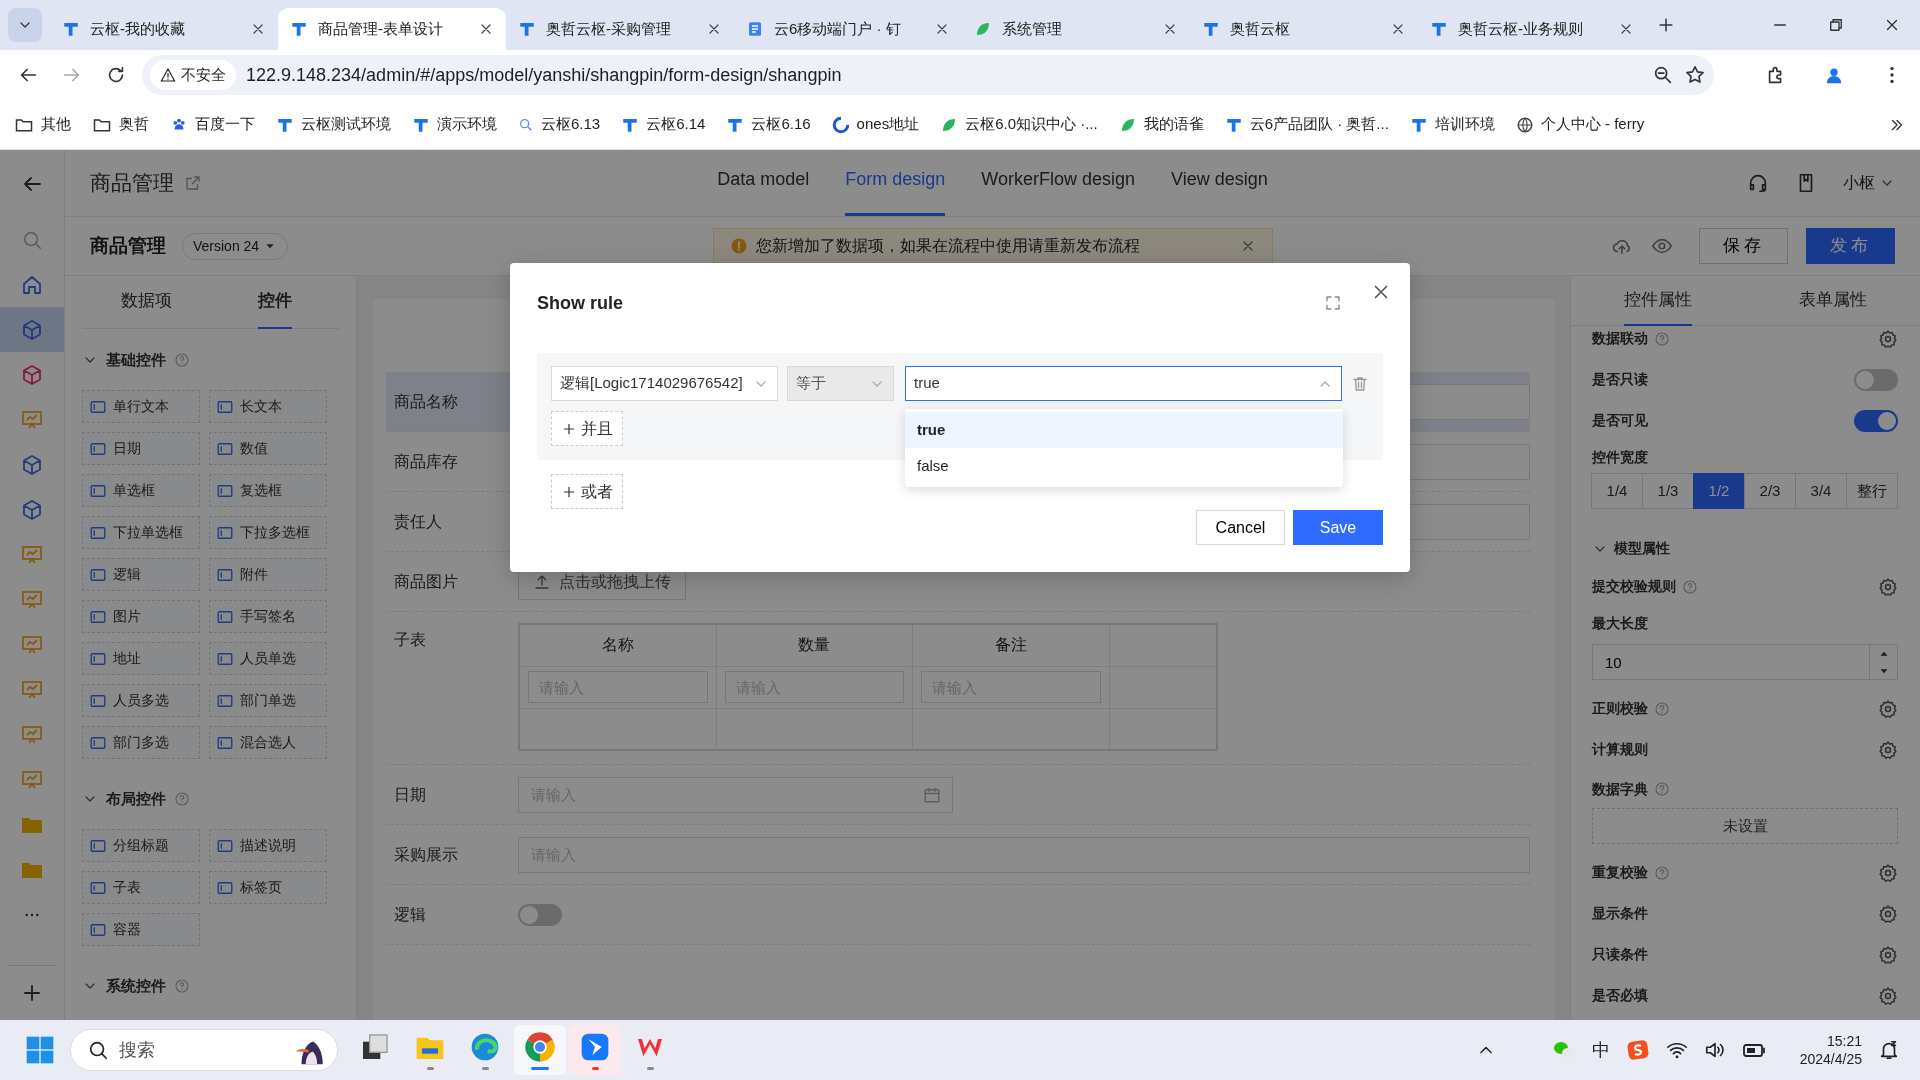 Image resolution: width=1920 pixels, height=1080 pixels. What do you see at coordinates (141, 742) in the screenshot?
I see `widget-item: 部门多选` at bounding box center [141, 742].